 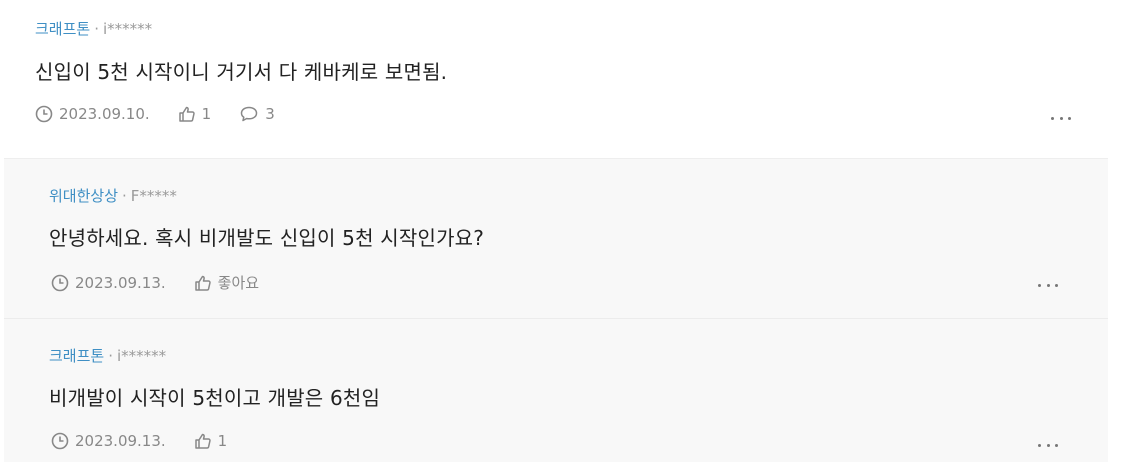 I want to click on user-id: F*****, so click(x=153, y=196).